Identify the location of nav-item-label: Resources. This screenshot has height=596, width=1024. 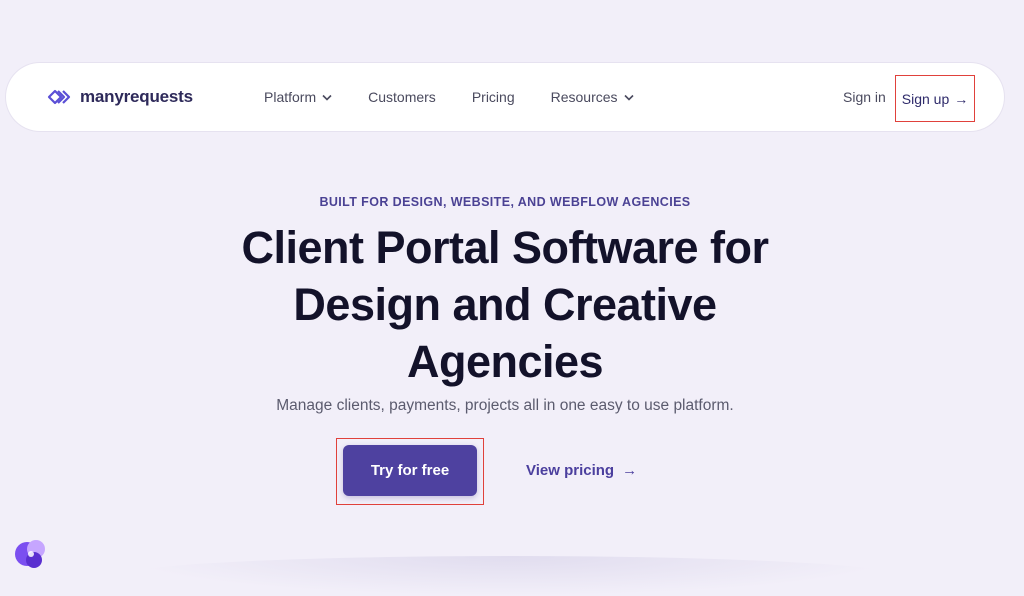
(584, 97).